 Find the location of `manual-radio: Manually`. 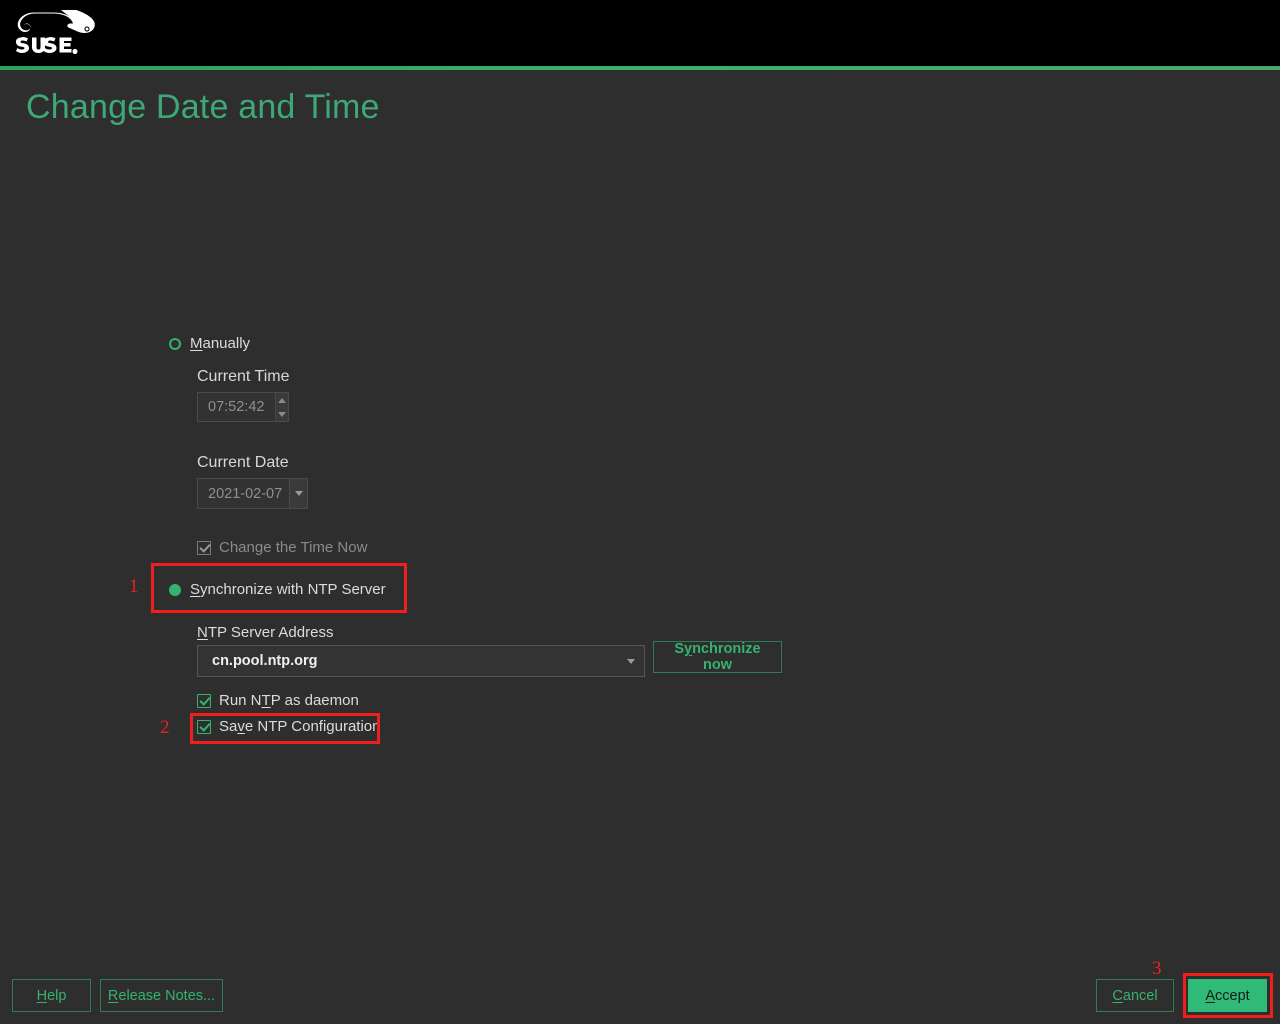

manual-radio: Manually is located at coordinates (209, 345).